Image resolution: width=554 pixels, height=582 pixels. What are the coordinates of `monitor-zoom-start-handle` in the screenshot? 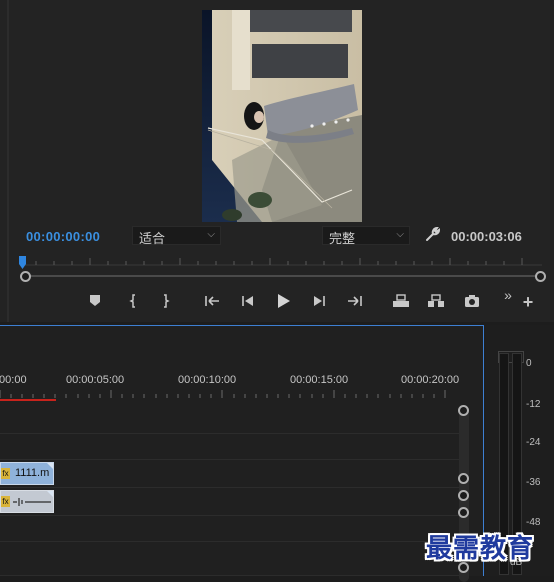 It's located at (25, 276).